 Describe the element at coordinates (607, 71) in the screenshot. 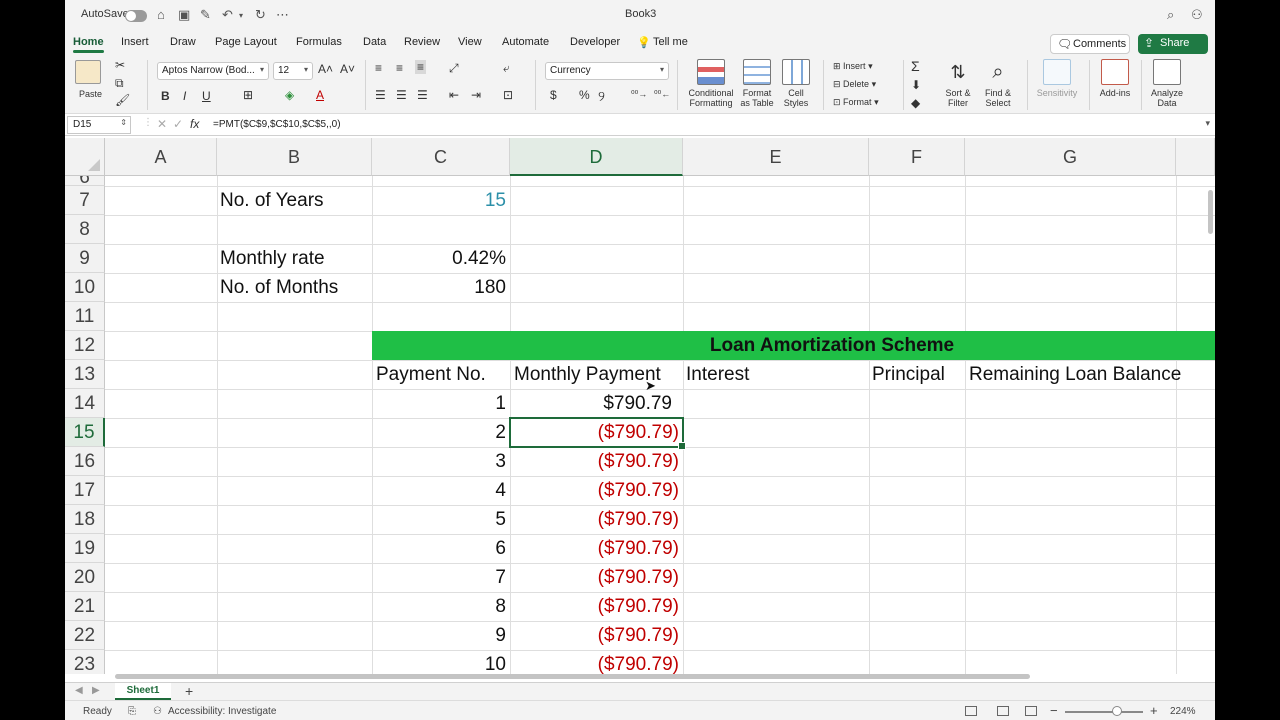

I see `number-format-dropdown: Currency ▾` at that location.